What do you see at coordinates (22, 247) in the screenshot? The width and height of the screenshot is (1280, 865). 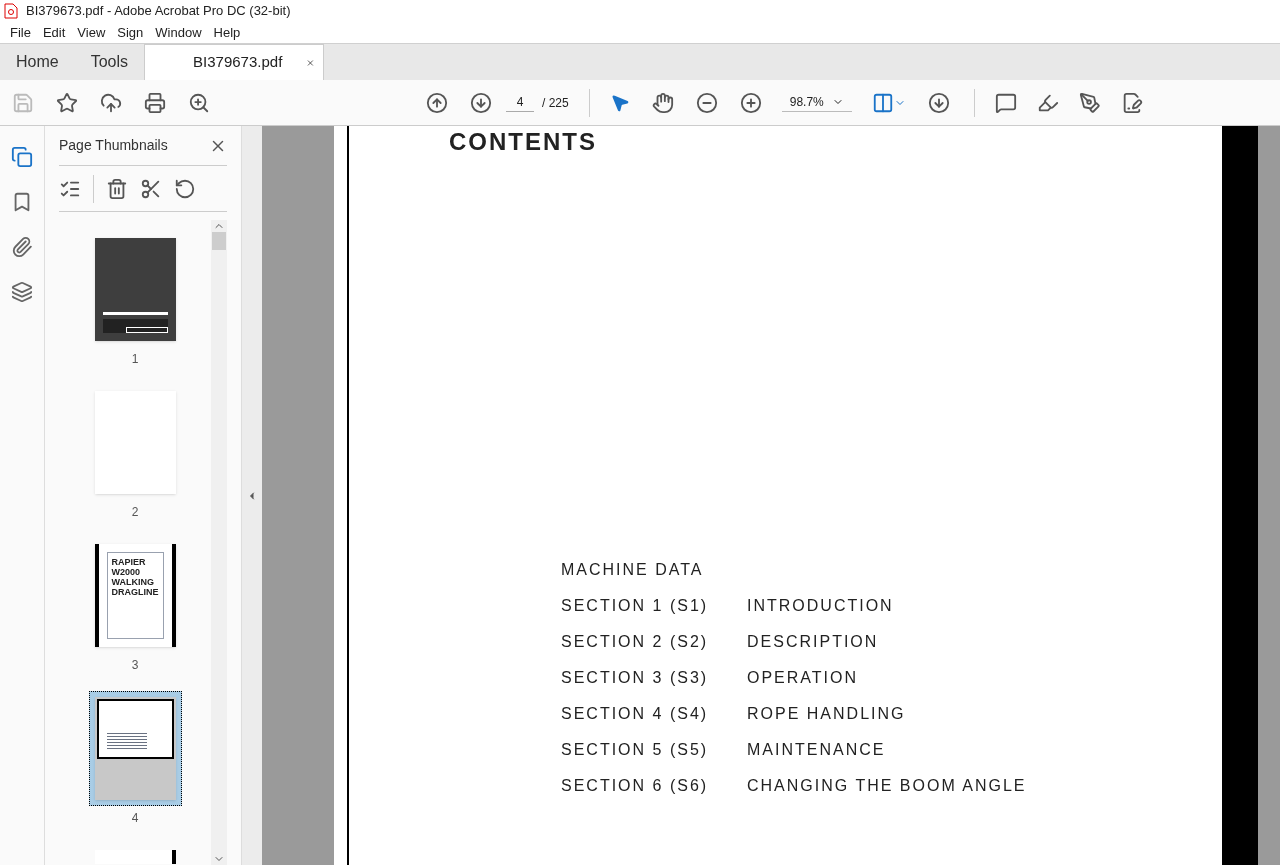 I see `attachment-icon` at bounding box center [22, 247].